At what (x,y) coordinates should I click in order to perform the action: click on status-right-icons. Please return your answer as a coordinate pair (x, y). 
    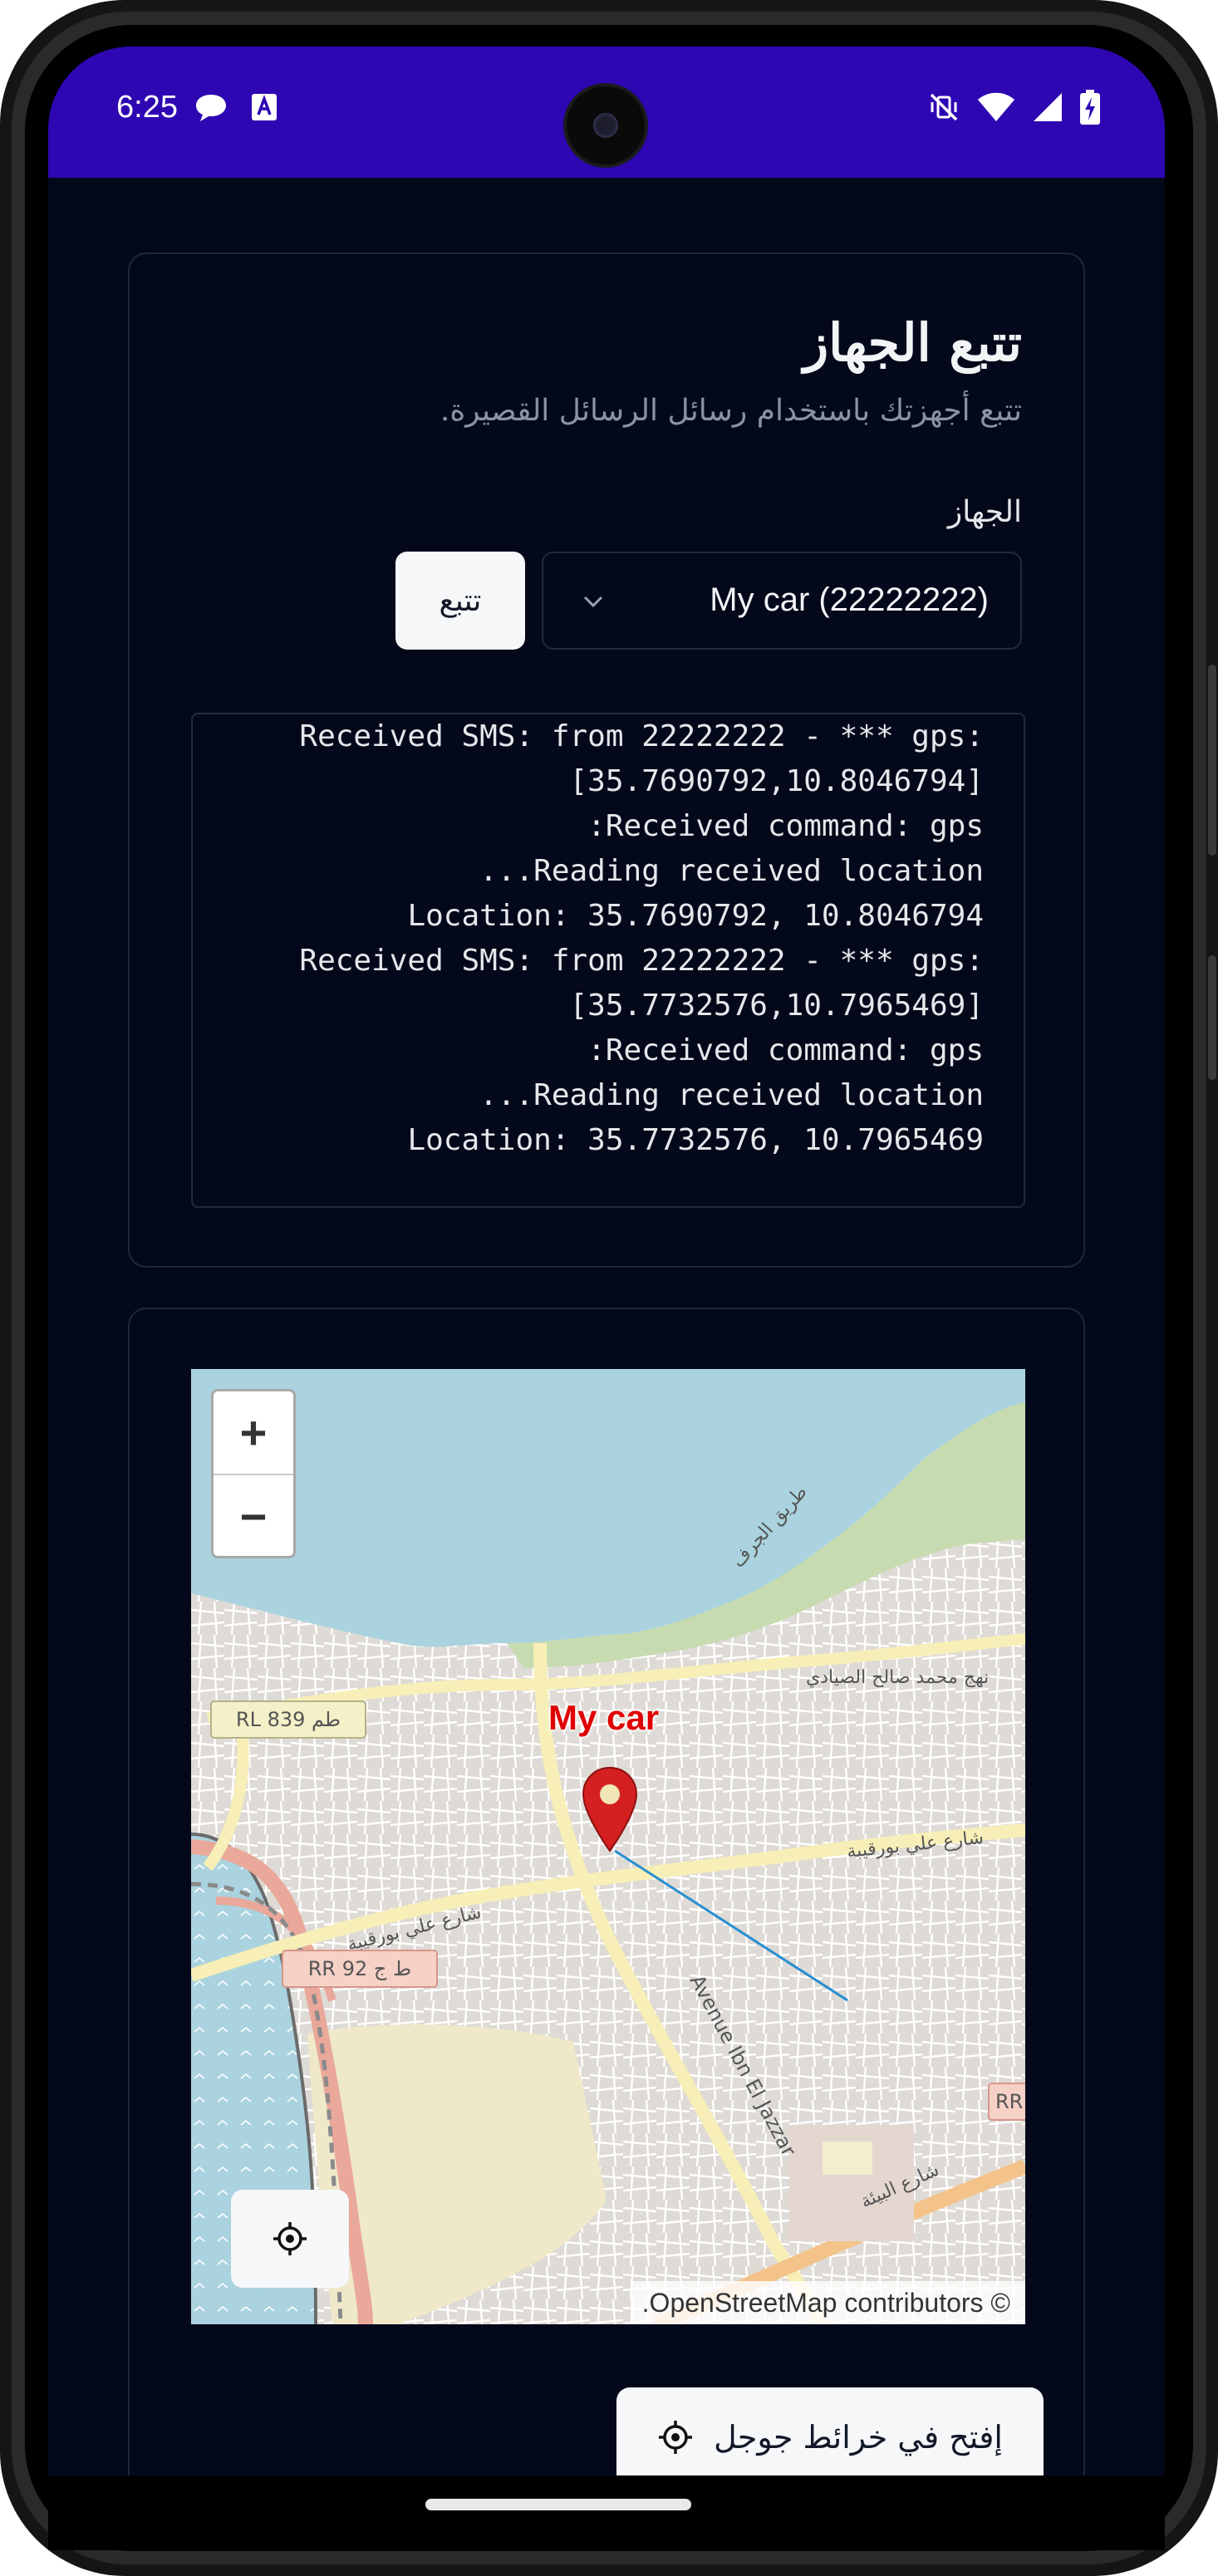
    Looking at the image, I should click on (1013, 107).